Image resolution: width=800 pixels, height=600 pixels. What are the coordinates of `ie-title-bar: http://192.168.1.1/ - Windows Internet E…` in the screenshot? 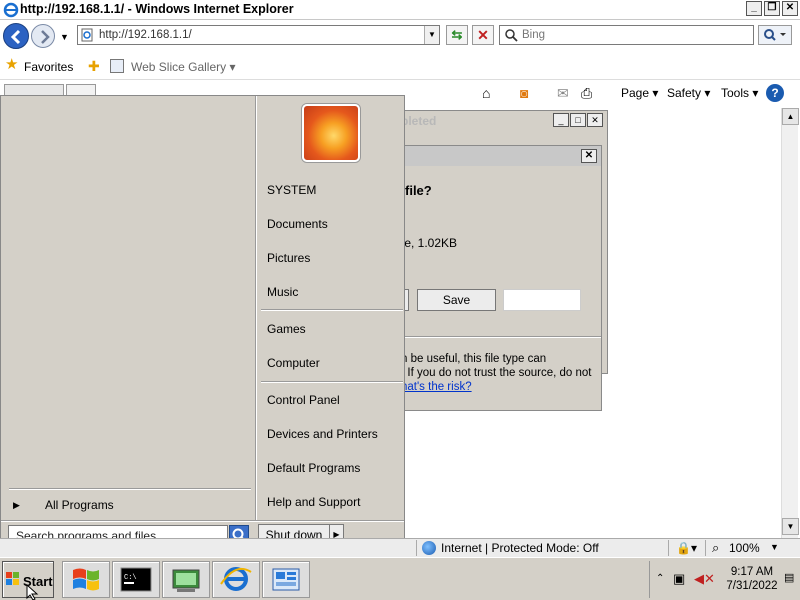 It's located at (400, 10).